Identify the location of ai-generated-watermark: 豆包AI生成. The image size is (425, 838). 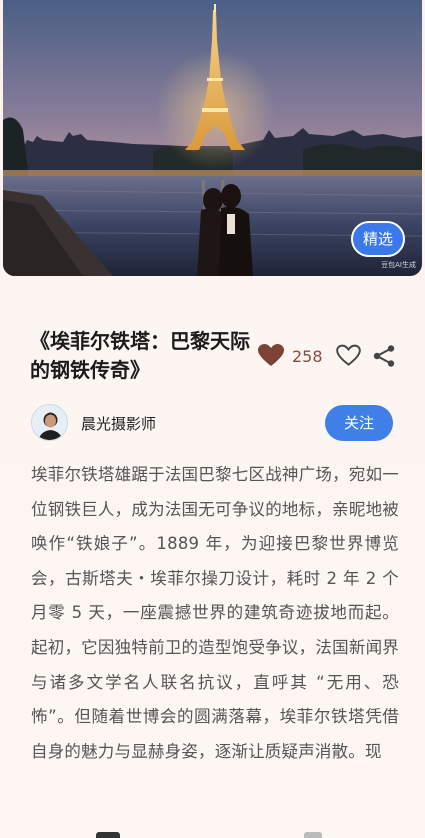
(398, 265).